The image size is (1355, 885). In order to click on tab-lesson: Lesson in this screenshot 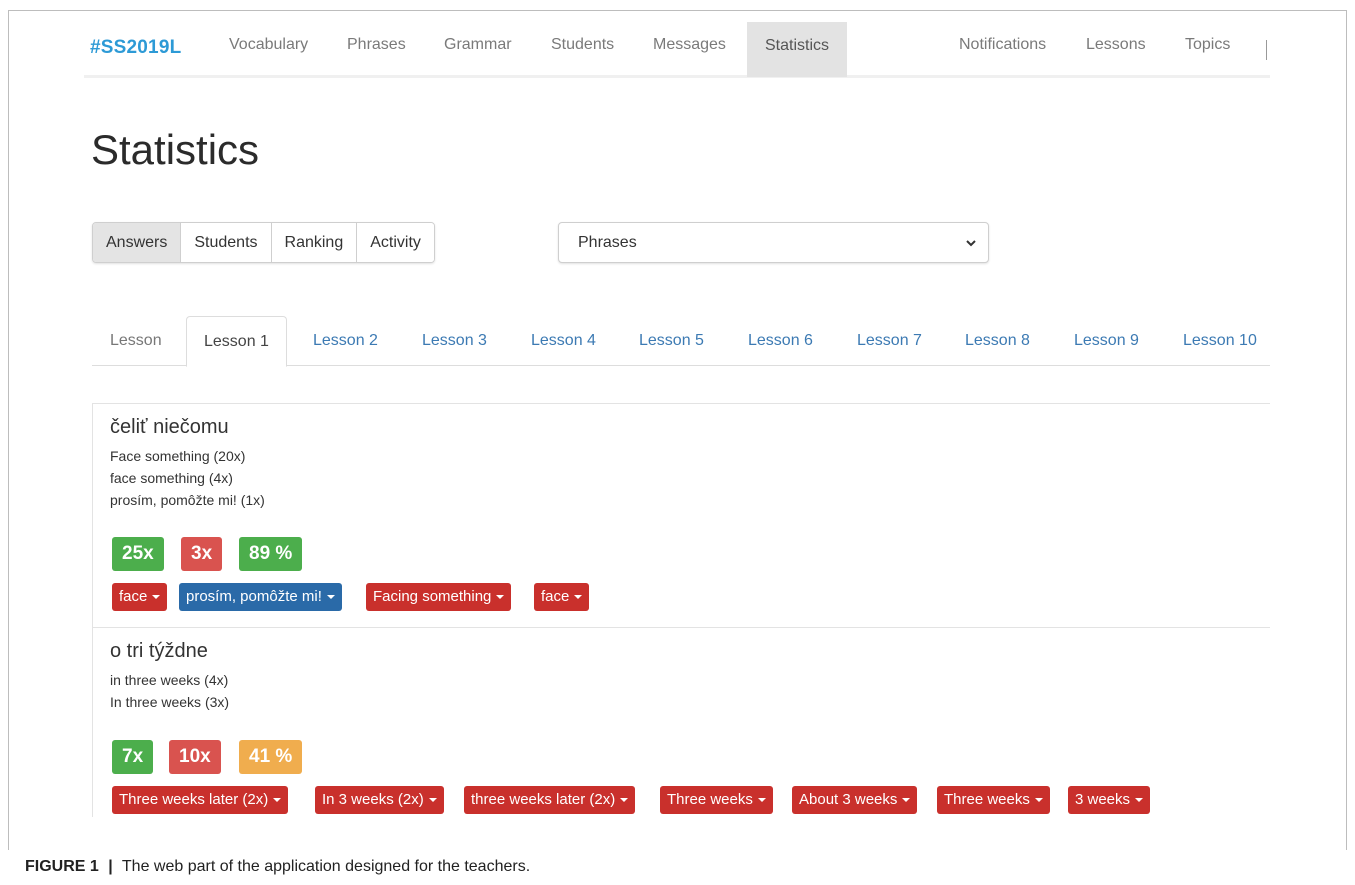, I will do `click(136, 341)`.